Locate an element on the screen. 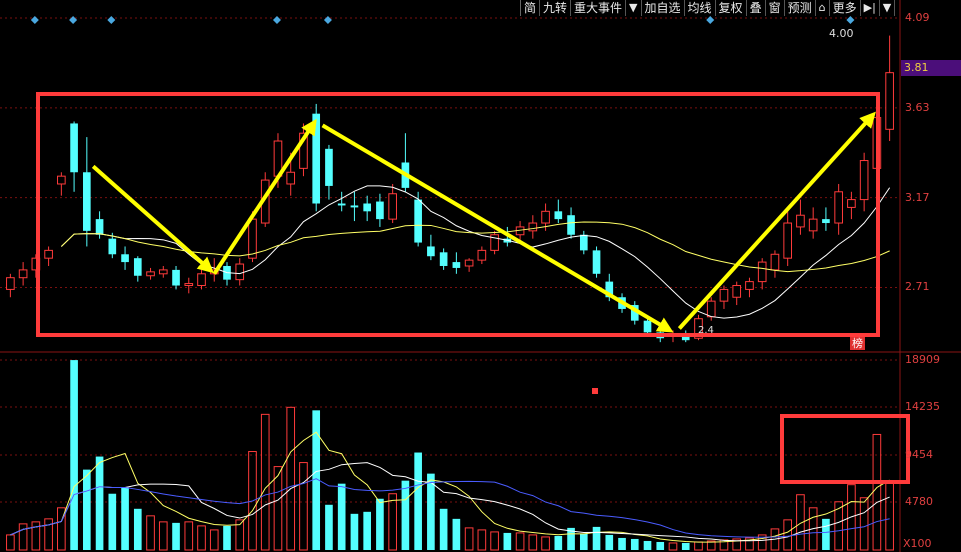 The image size is (961, 552). toolbar-item: 简 is located at coordinates (531, 8).